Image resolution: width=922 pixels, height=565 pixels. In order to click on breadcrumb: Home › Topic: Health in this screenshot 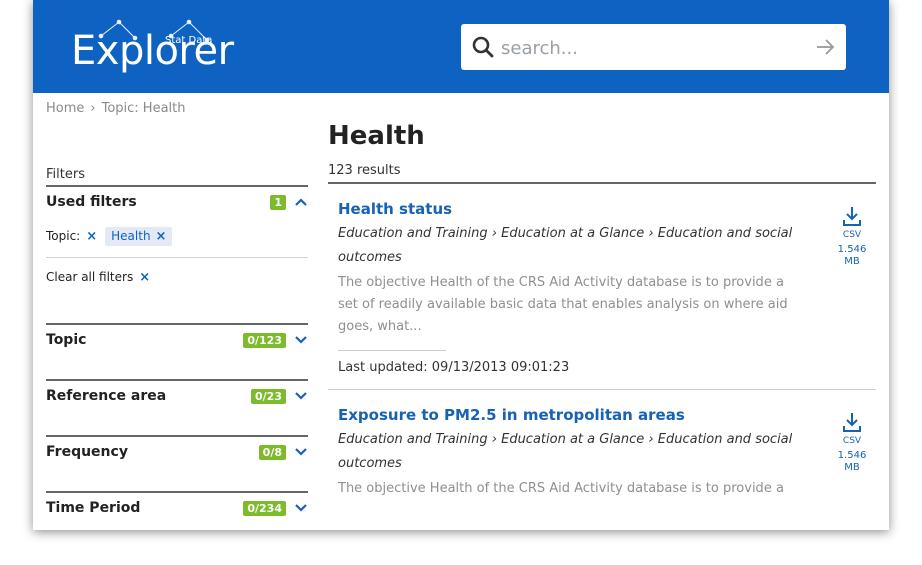, I will do `click(116, 108)`.